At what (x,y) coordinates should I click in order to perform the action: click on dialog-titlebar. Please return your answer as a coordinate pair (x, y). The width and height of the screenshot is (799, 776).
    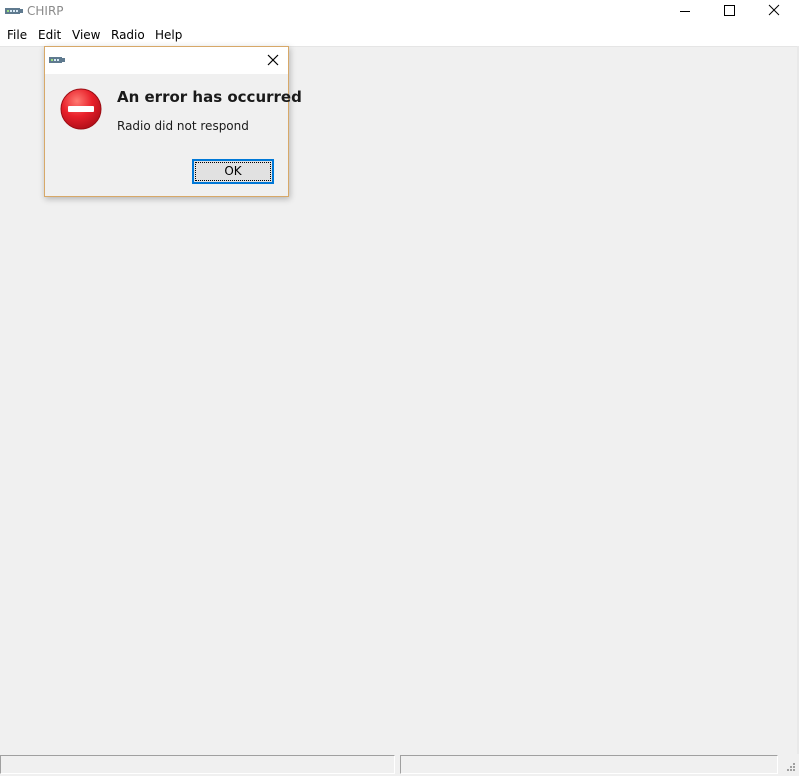
    Looking at the image, I should click on (166, 60).